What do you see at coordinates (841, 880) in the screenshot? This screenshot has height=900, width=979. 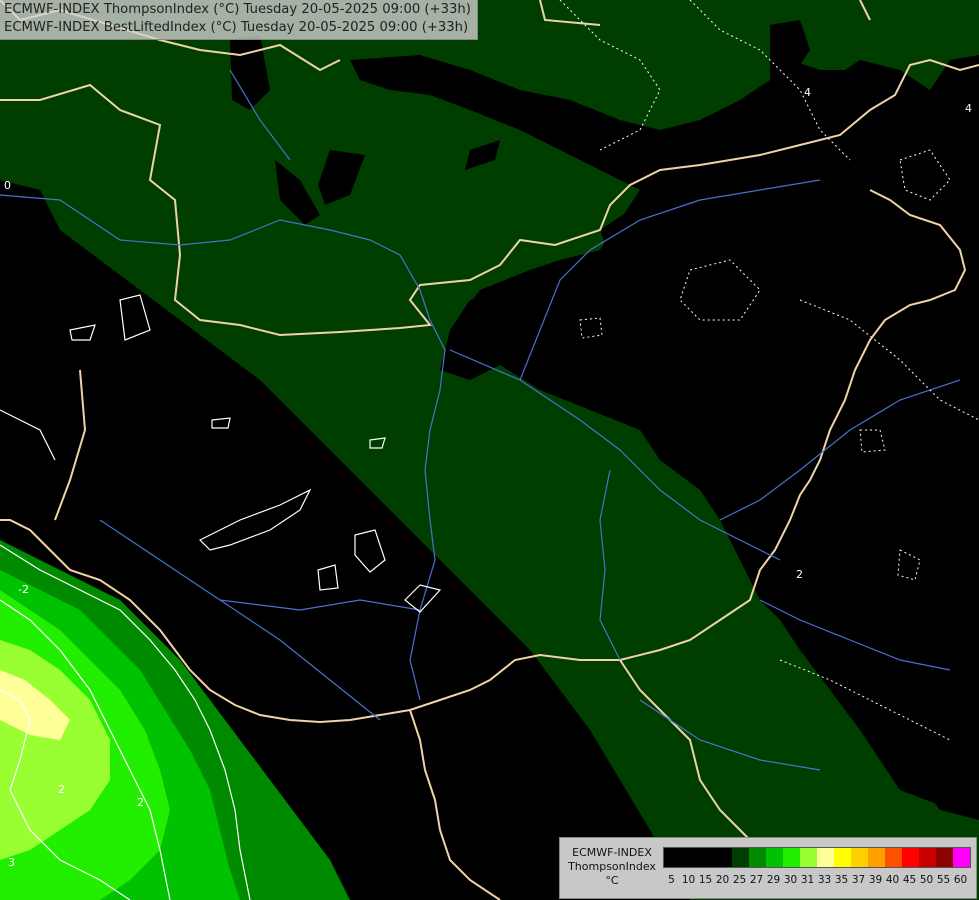 I see `legend-tick-label: 35` at bounding box center [841, 880].